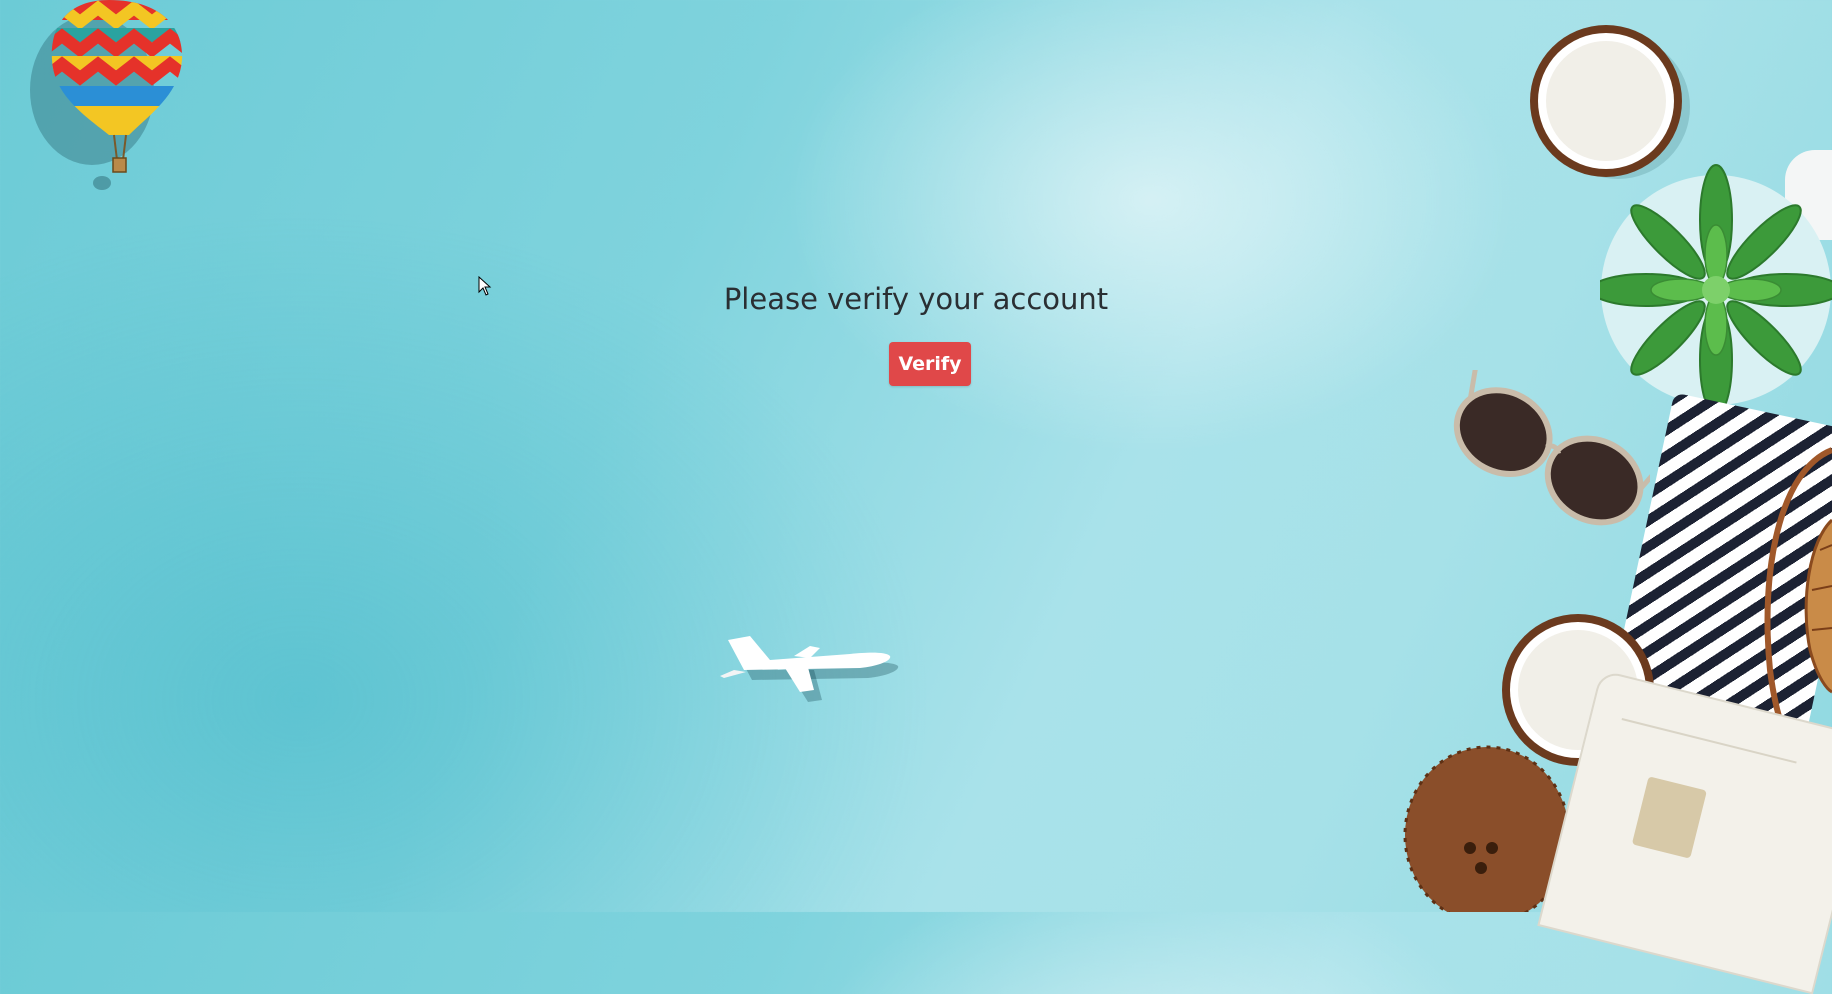 The height and width of the screenshot is (994, 1832). I want to click on hot-air-balloon-illustration, so click(106, 95).